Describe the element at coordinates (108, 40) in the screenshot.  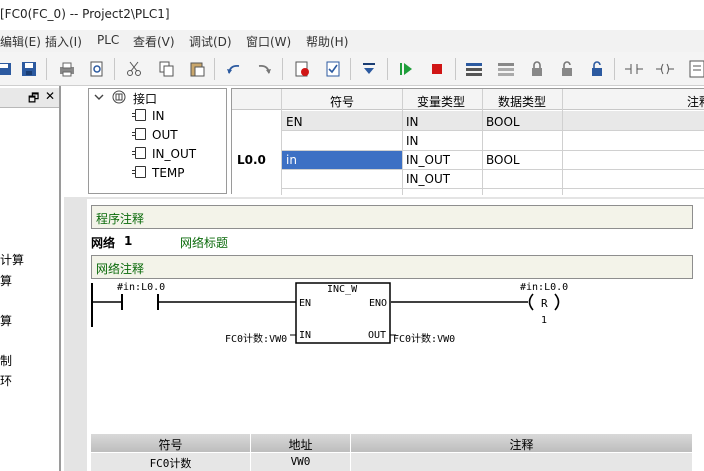
I see `menu-plc: PLC` at that location.